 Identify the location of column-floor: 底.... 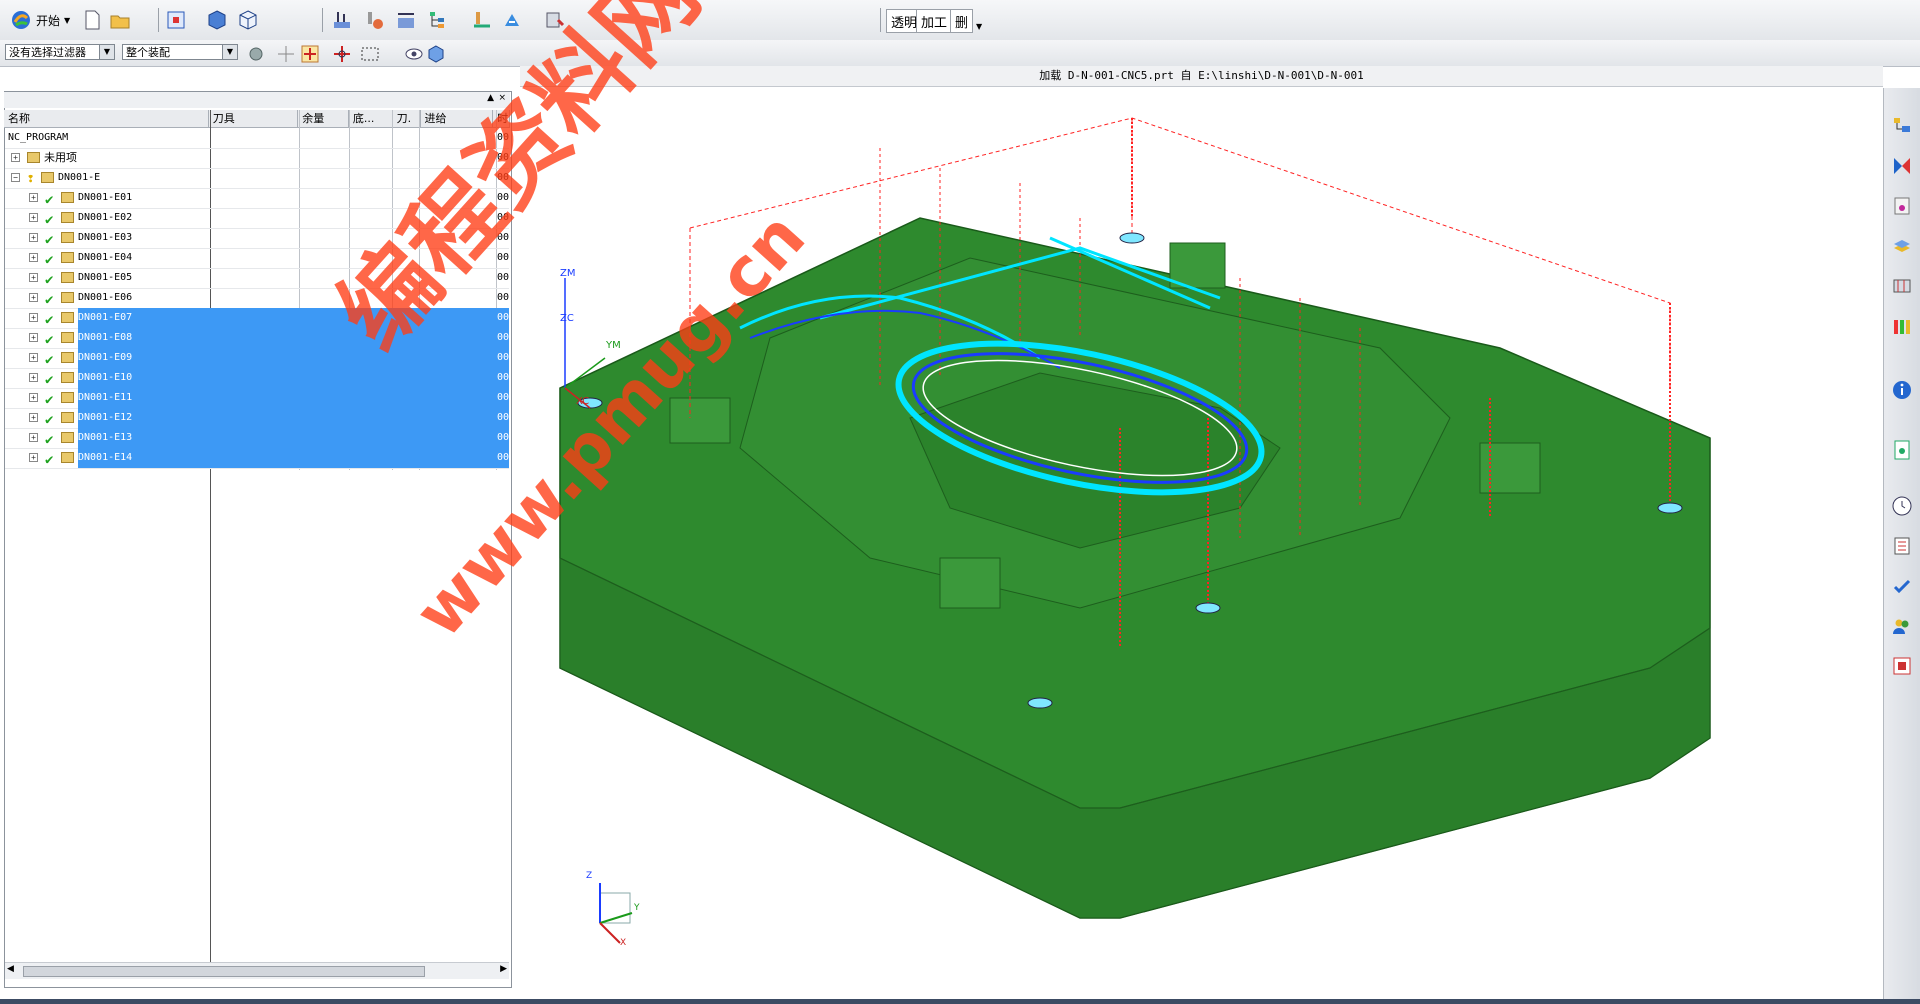
(371, 118).